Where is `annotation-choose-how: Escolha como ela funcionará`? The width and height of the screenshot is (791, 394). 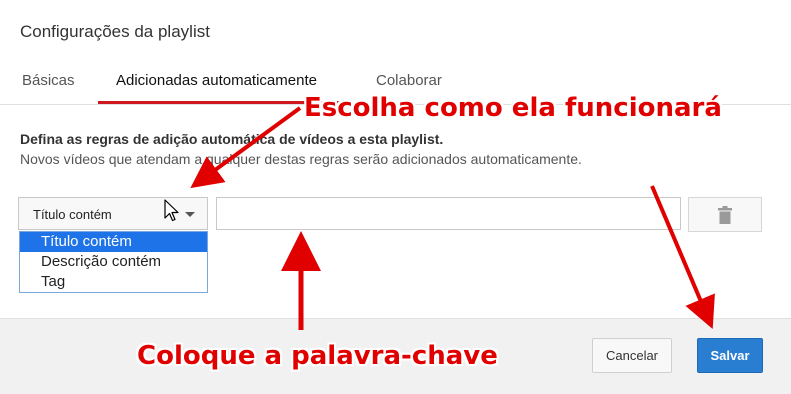
annotation-choose-how: Escolha como ela funcionará is located at coordinates (513, 108).